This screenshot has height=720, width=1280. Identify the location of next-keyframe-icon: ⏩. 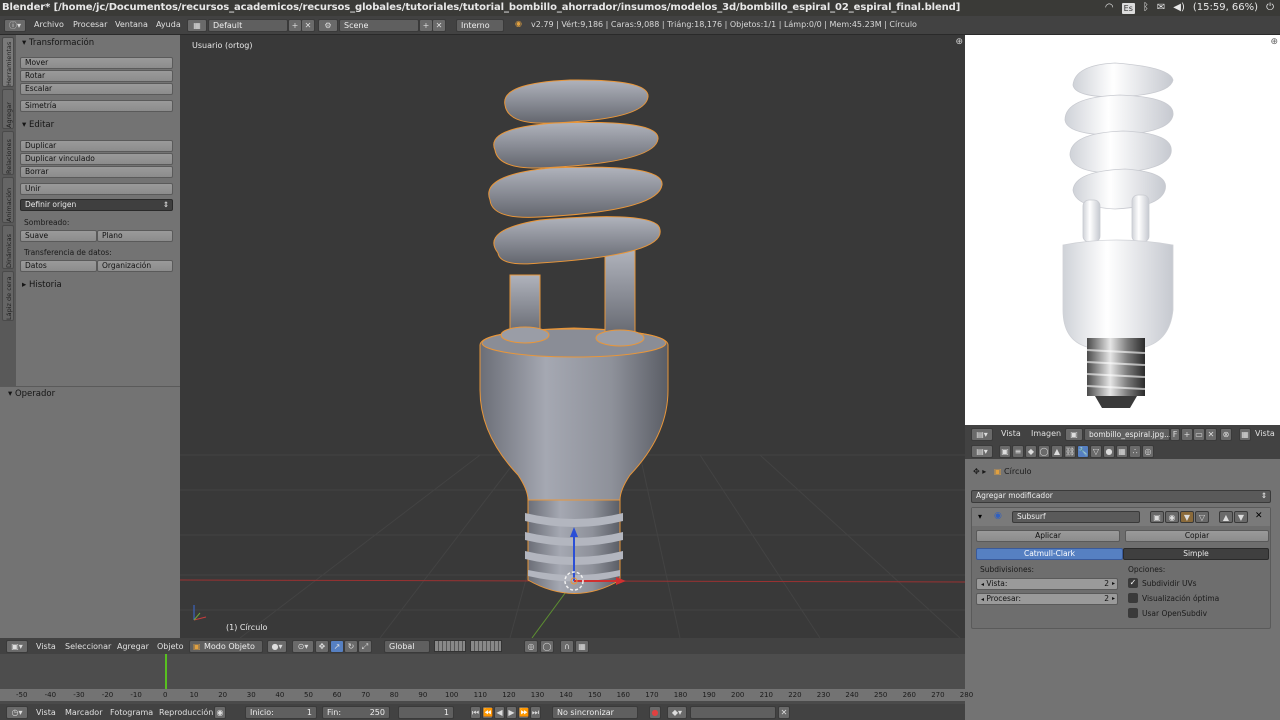
(523, 712).